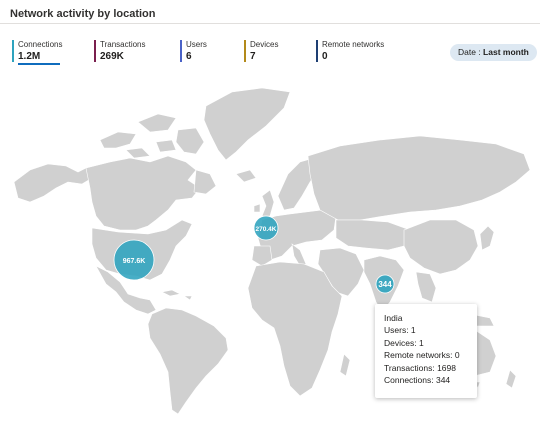 The image size is (540, 428). I want to click on metric-value: 1.2M, so click(29, 56).